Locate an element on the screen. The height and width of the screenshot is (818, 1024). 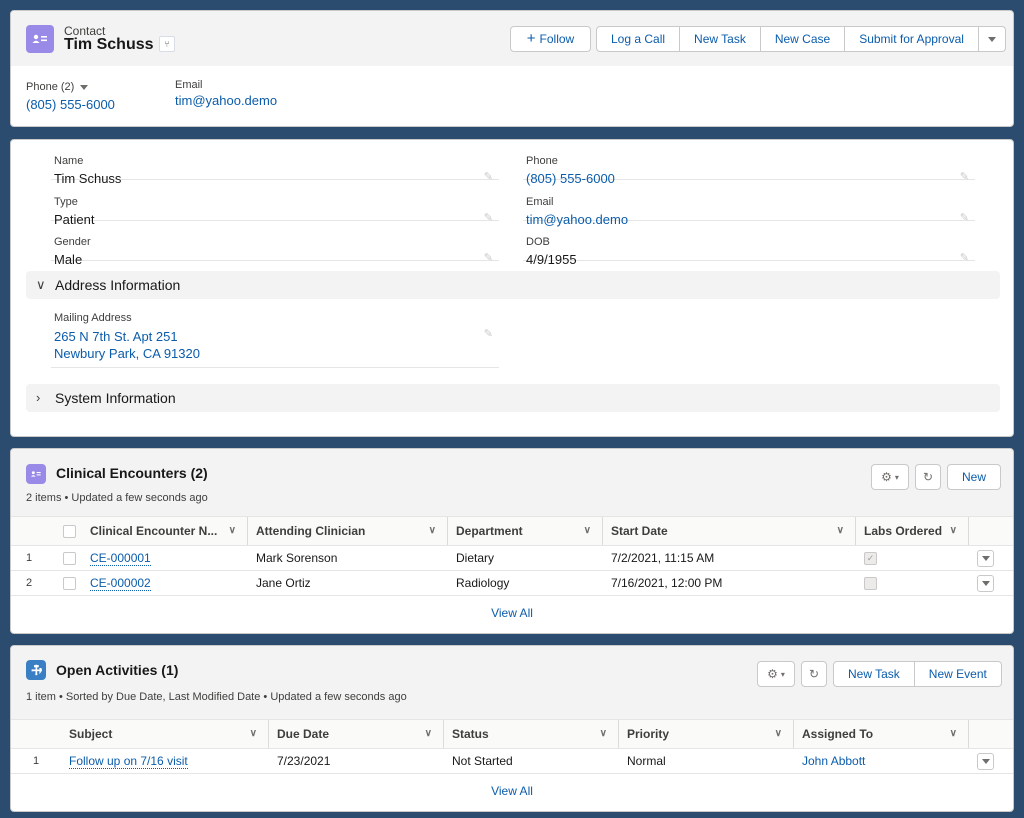
highlight-phone: Phone (2) (805) 555-6000 is located at coordinates (70, 96).